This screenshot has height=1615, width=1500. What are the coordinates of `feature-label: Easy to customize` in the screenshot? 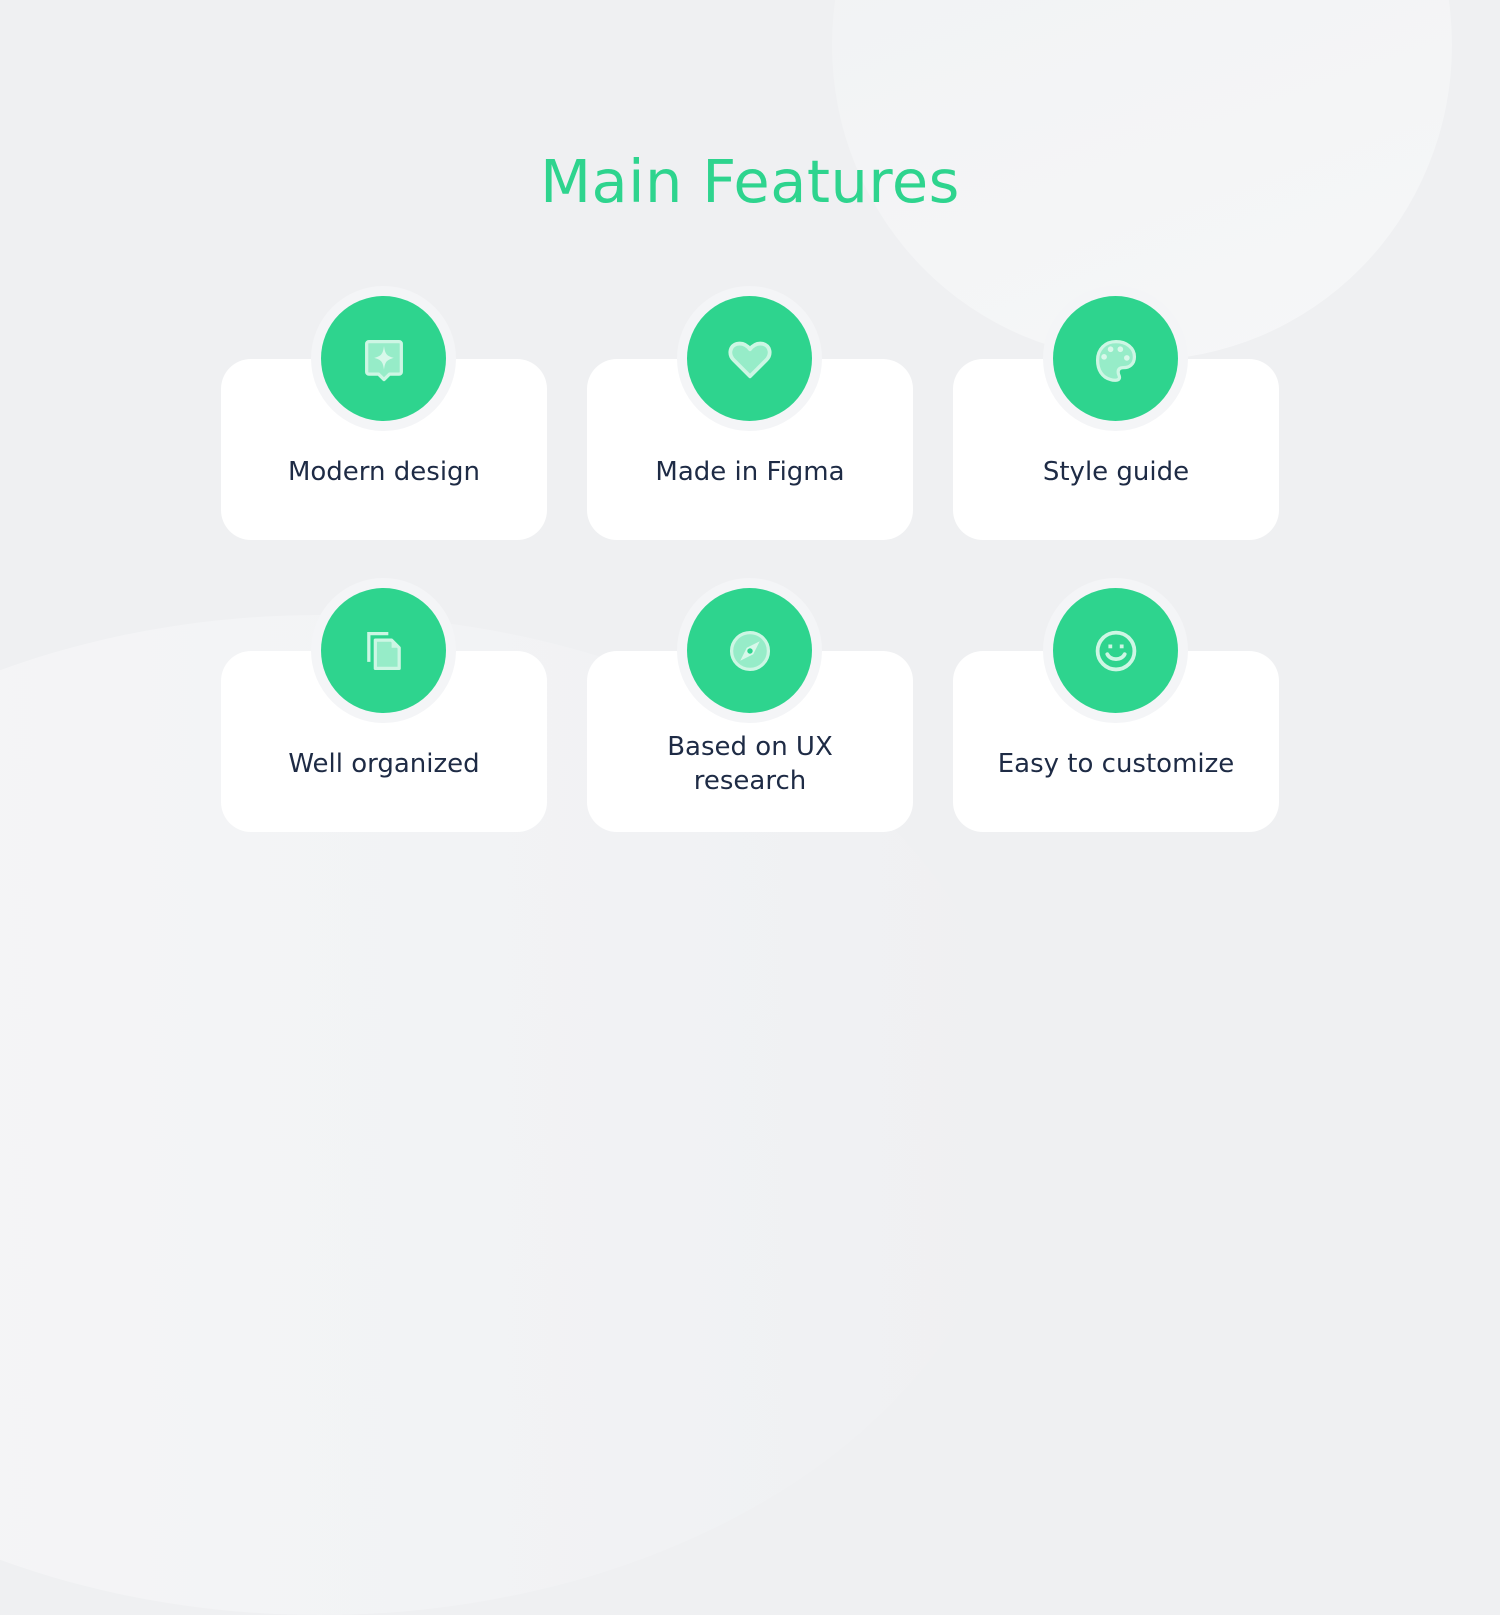 It's located at (1116, 764).